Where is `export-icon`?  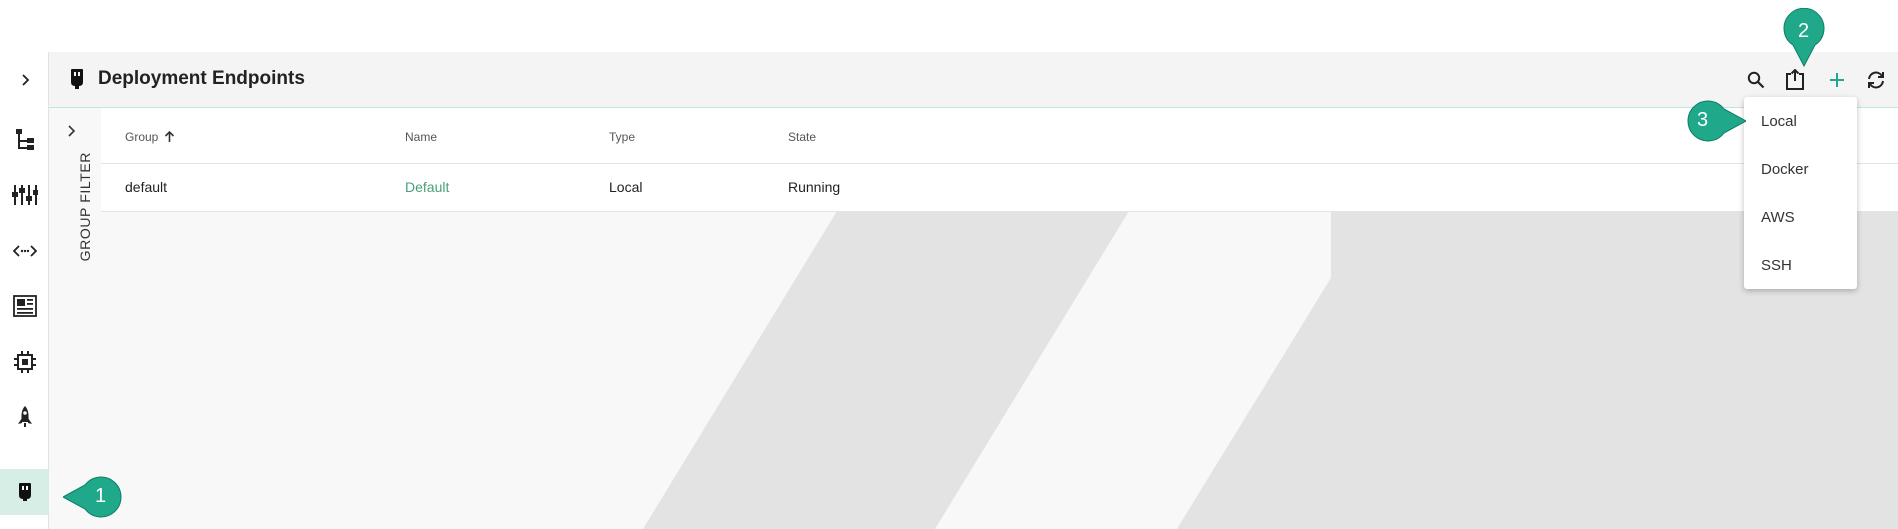
export-icon is located at coordinates (1795, 79).